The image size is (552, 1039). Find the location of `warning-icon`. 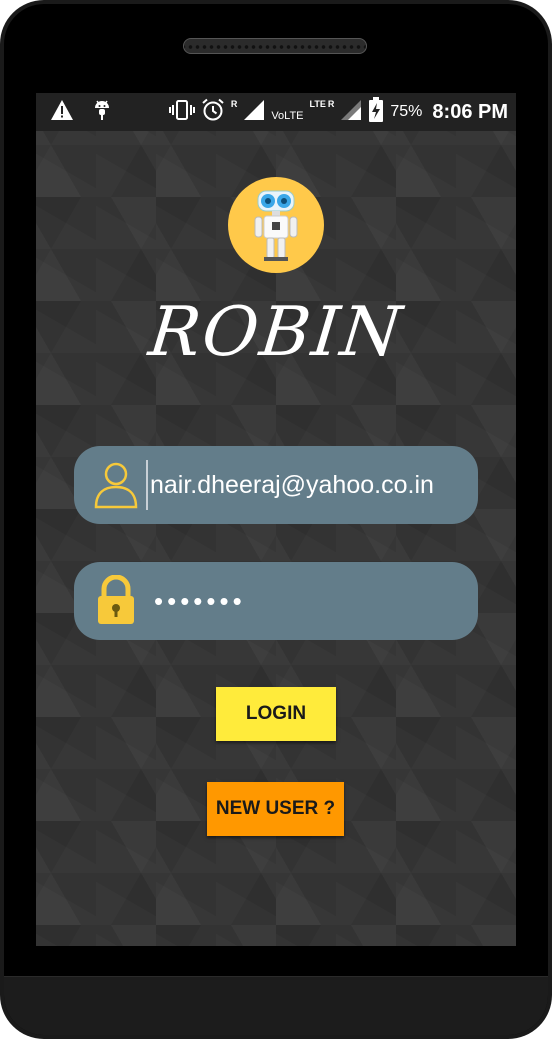

warning-icon is located at coordinates (62, 112).